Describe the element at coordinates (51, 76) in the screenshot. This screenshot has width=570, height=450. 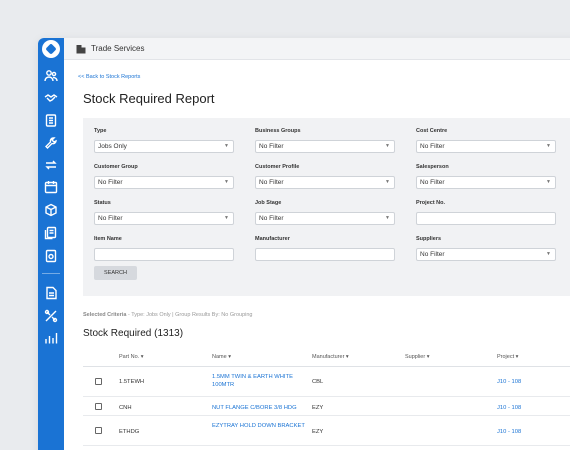
I see `users-icon` at that location.